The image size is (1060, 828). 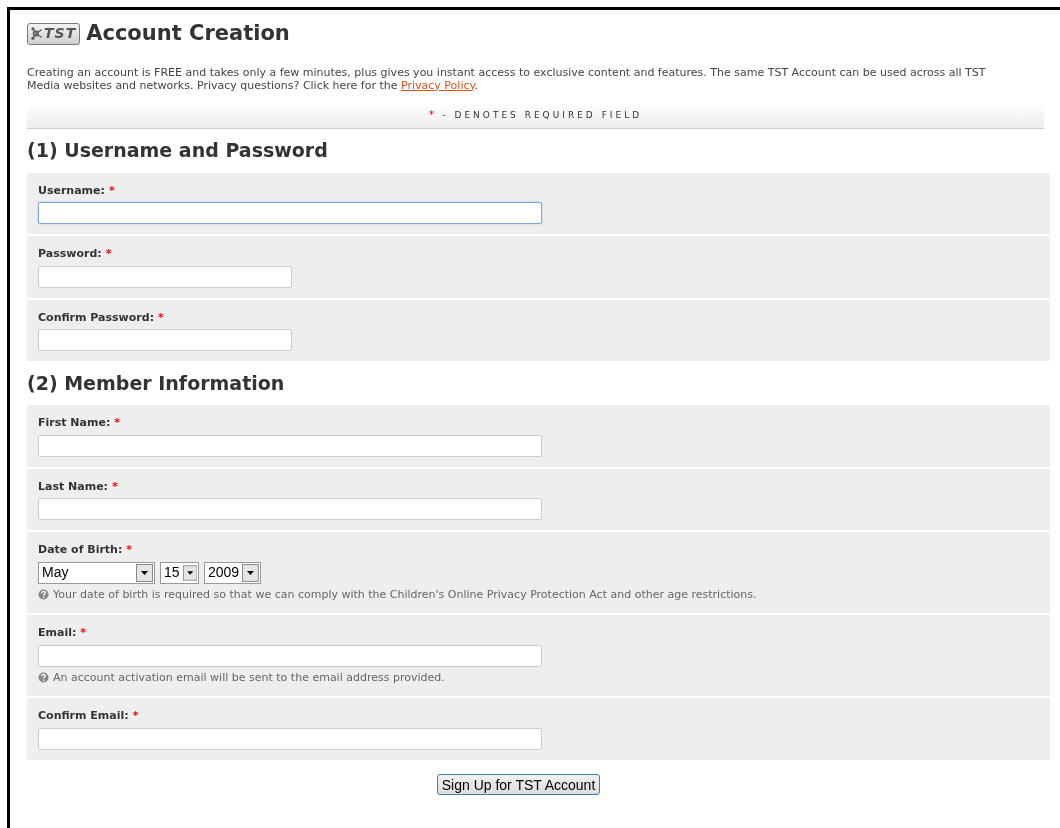 What do you see at coordinates (178, 151) in the screenshot?
I see `section-heading: (1) Username and Password` at bounding box center [178, 151].